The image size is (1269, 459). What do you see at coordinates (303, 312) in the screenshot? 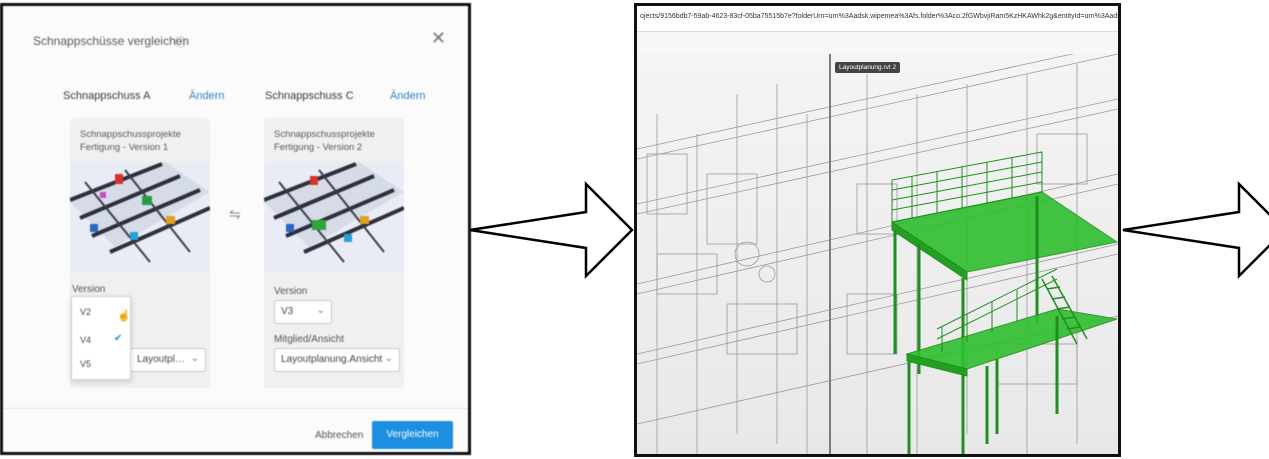
I see `snapshot-c-version-select: V3 ⌄` at bounding box center [303, 312].